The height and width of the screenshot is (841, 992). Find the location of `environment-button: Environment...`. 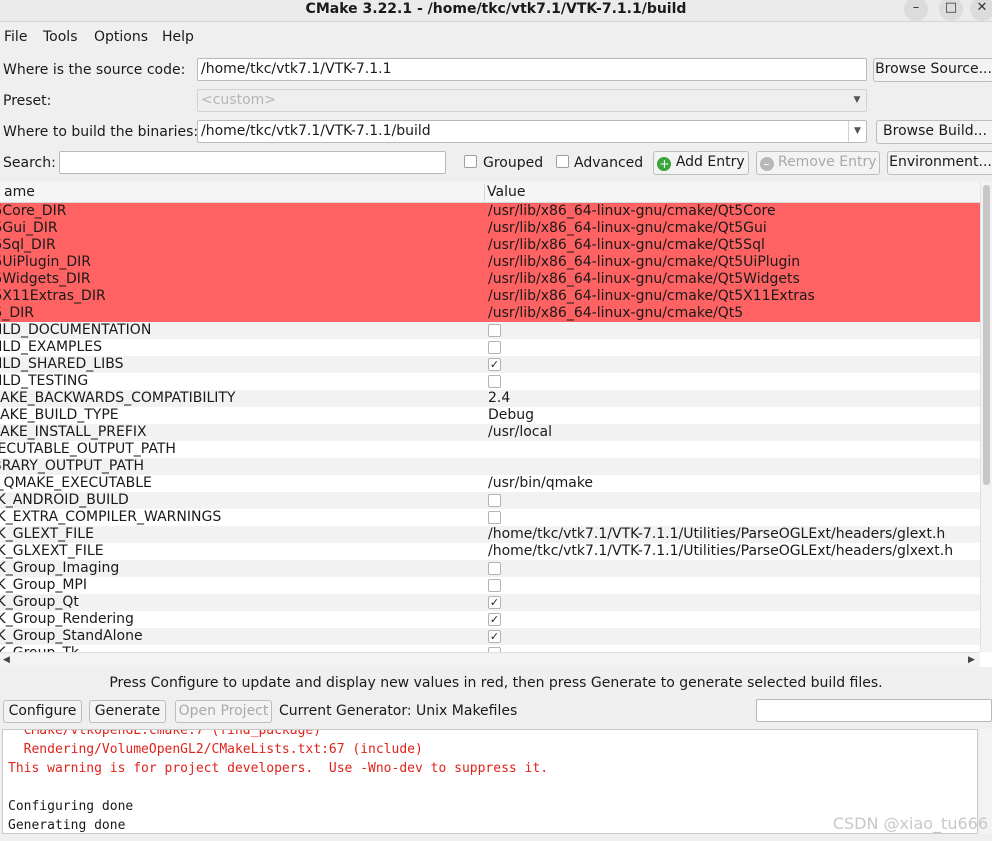

environment-button: Environment... is located at coordinates (939, 163).